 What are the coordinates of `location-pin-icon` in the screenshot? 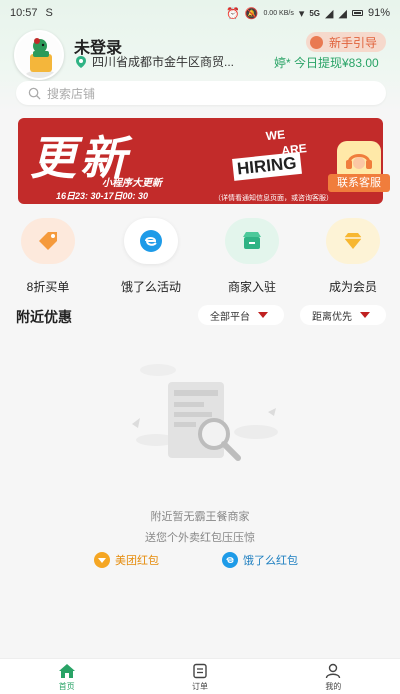 It's located at (81, 61).